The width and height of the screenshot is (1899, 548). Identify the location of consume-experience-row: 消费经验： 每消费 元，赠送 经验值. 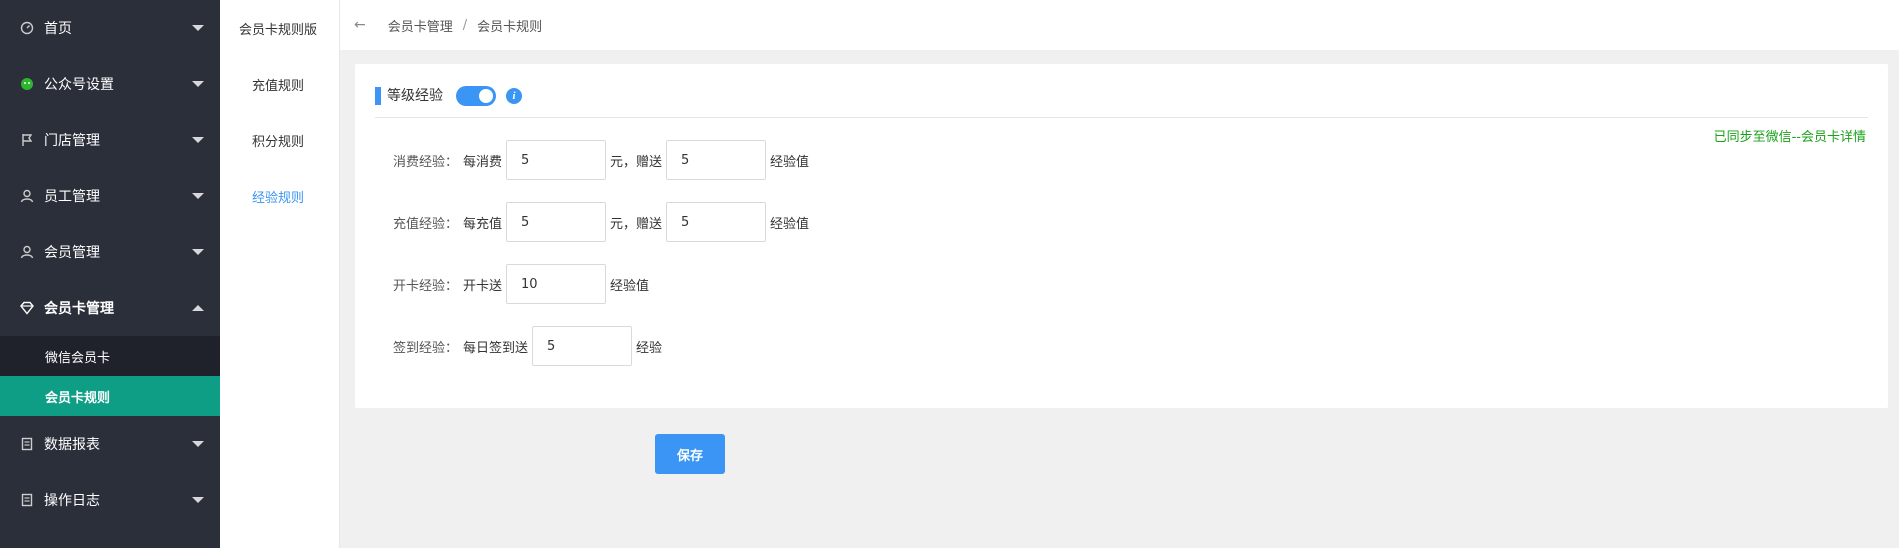
(601, 160).